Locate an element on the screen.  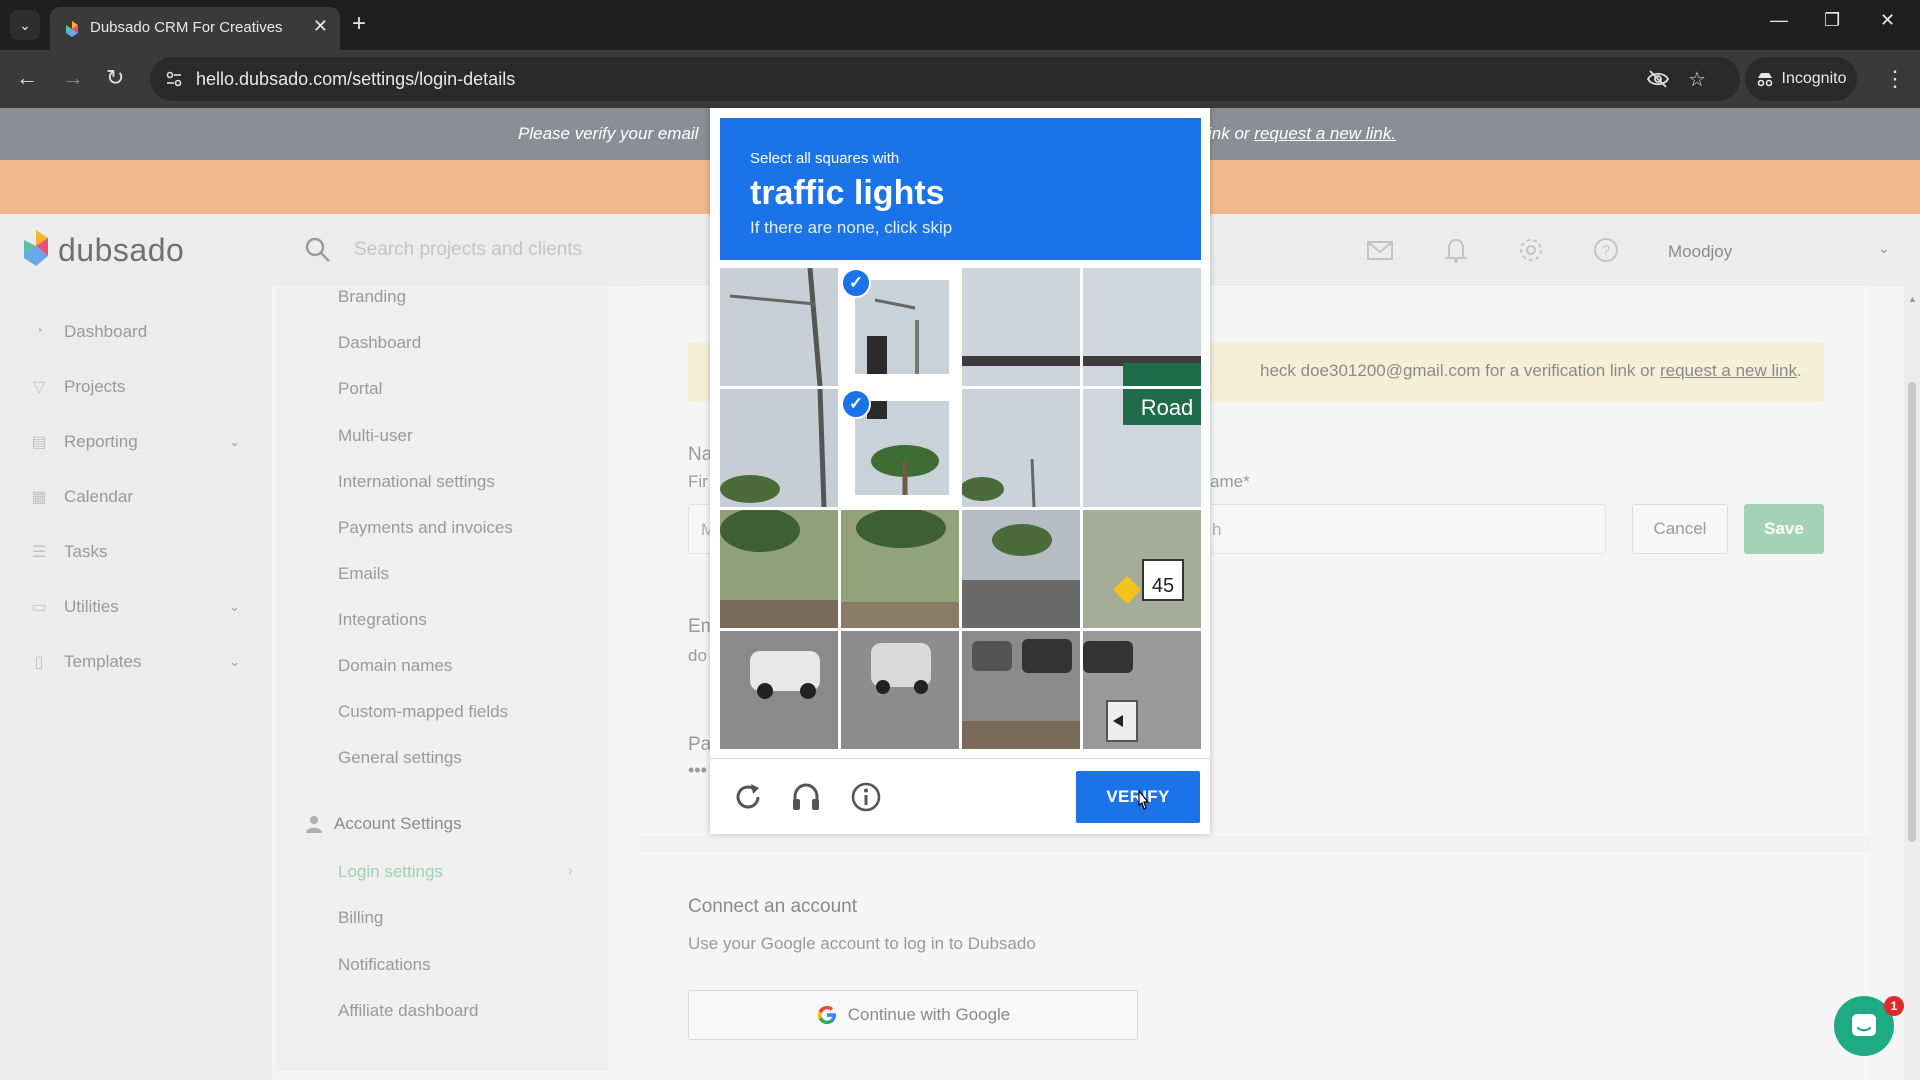
incognito-label: Incognito is located at coordinates (1814, 78).